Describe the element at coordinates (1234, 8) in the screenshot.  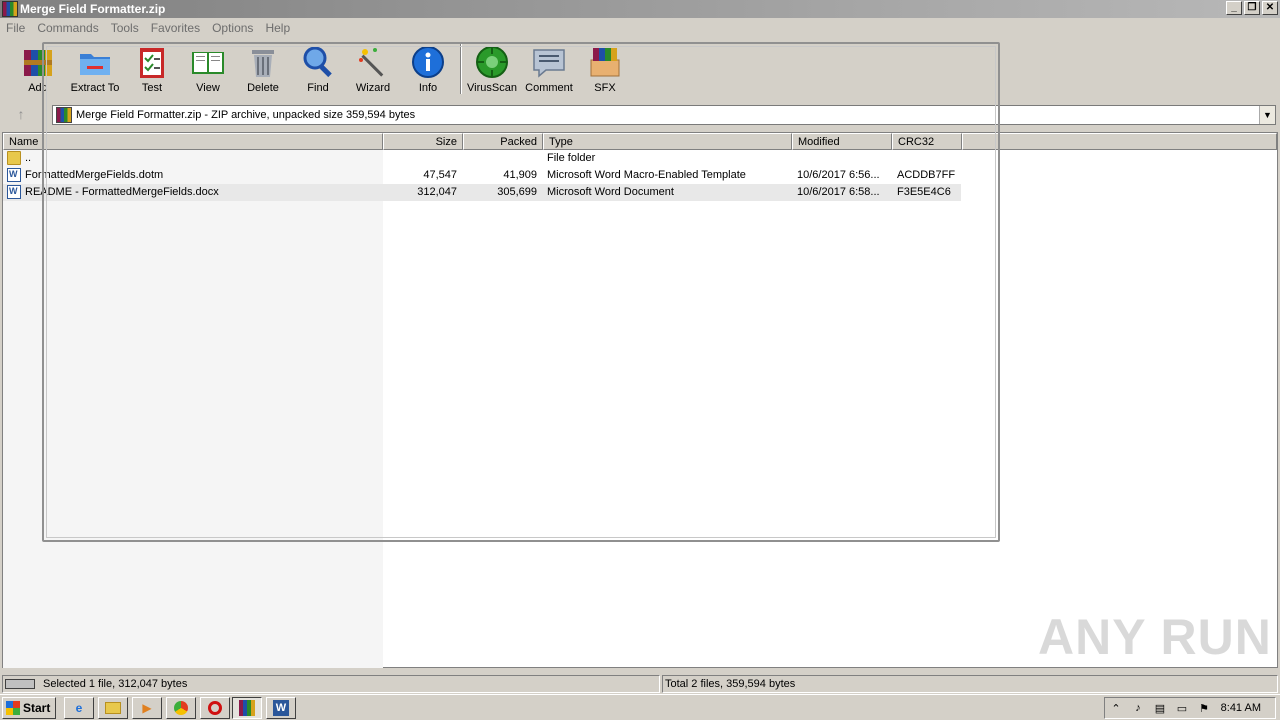
I see `minimize-button: _` at that location.